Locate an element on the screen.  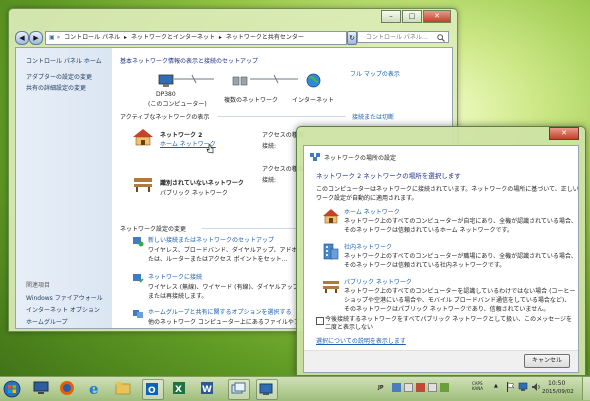
home-network-icon is located at coordinates (143, 137).